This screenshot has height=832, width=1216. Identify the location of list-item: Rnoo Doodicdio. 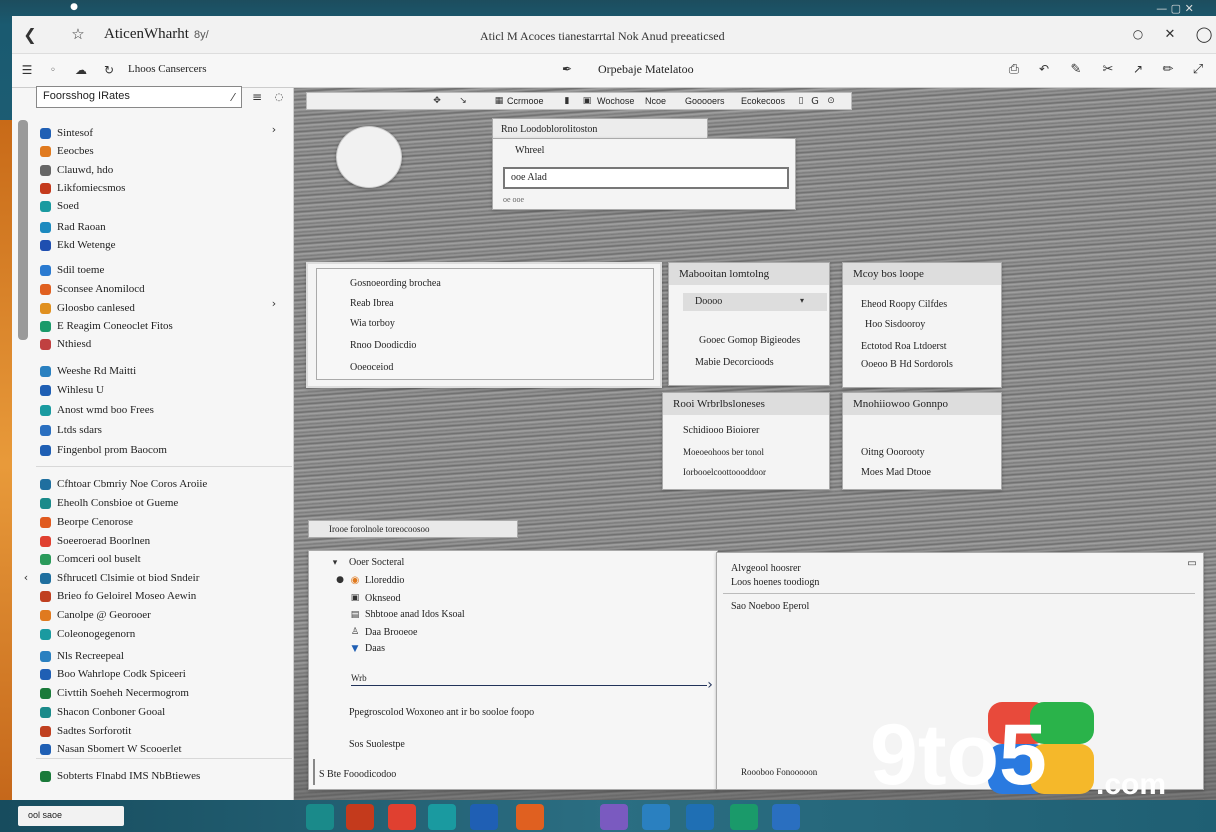
(383, 345).